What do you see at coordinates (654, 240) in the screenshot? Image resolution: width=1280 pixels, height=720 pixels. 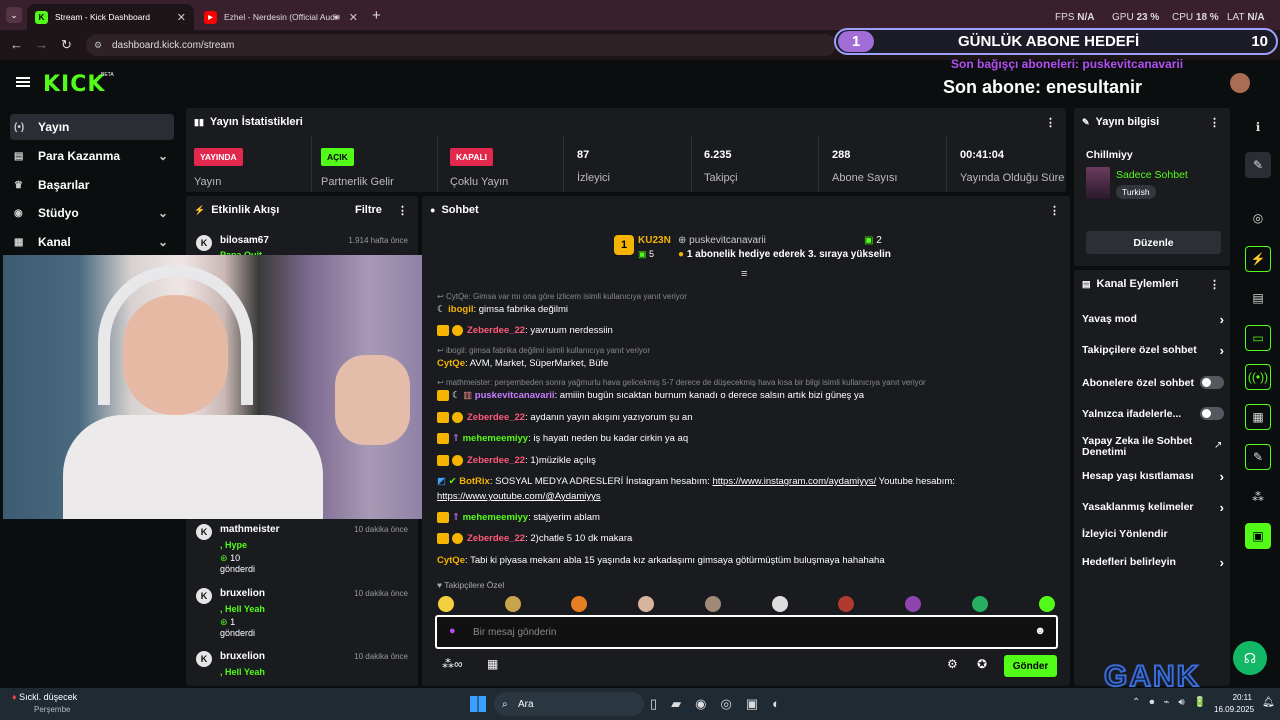 I see `pinned-user: KU23N` at bounding box center [654, 240].